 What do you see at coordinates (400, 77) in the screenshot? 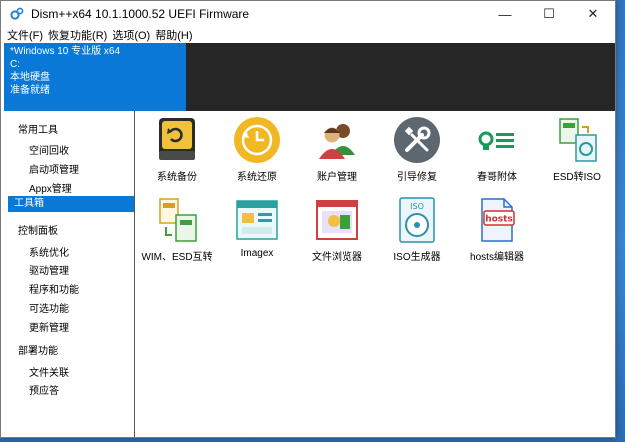
I see `session-empty-area` at bounding box center [400, 77].